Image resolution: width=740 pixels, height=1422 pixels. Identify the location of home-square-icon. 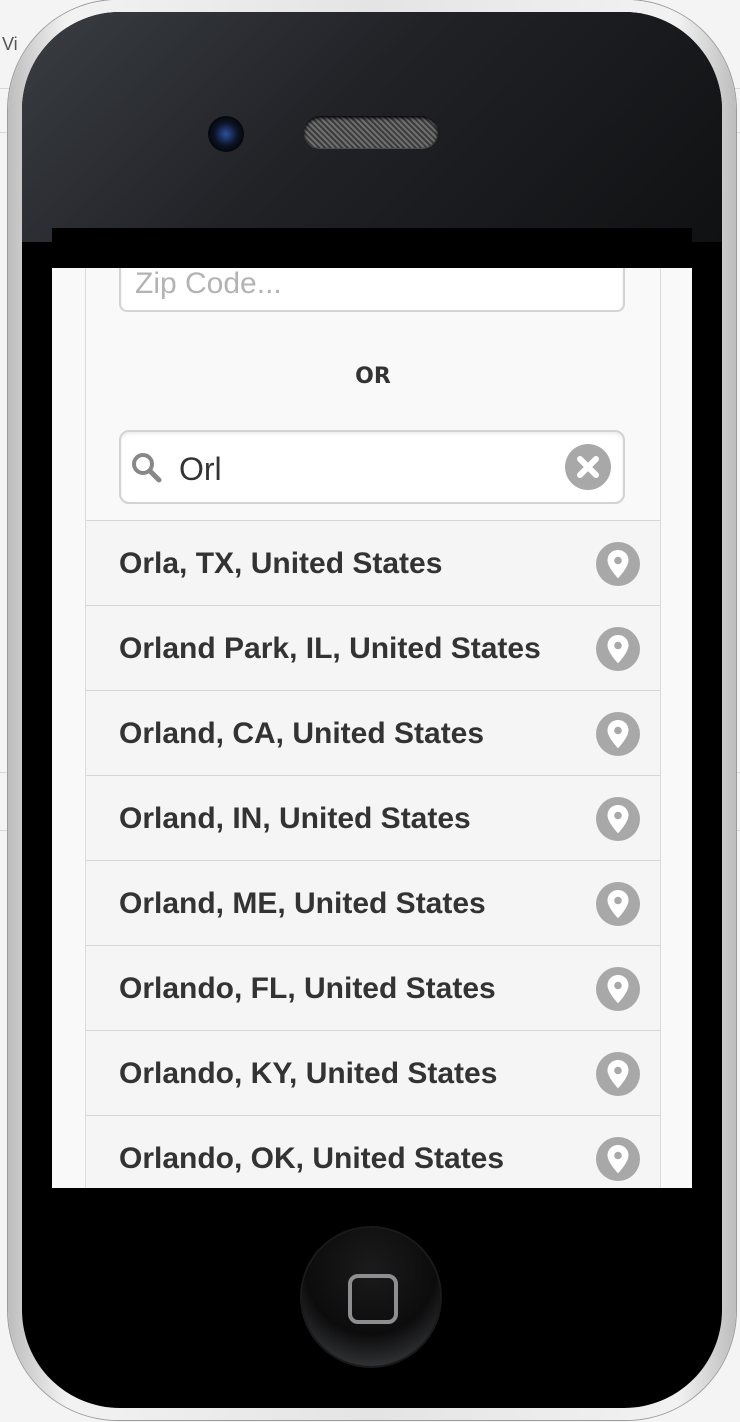
(373, 1299).